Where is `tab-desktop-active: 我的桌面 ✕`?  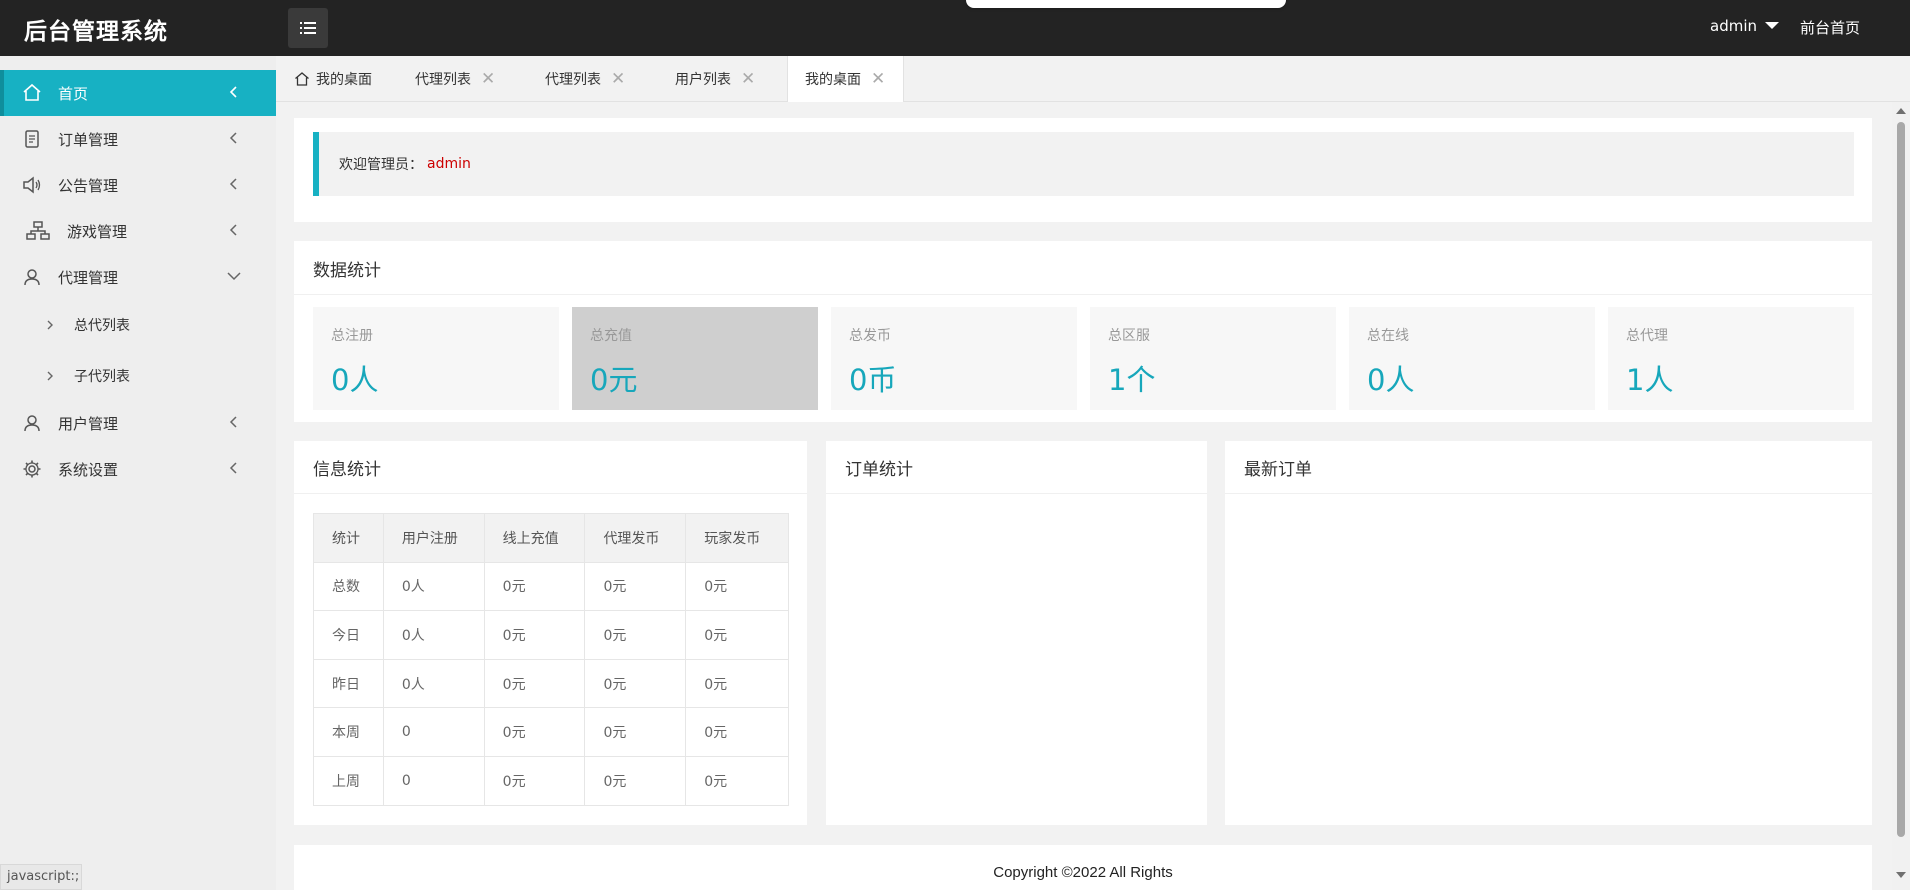
tab-desktop-active: 我的桌面 ✕ is located at coordinates (846, 79).